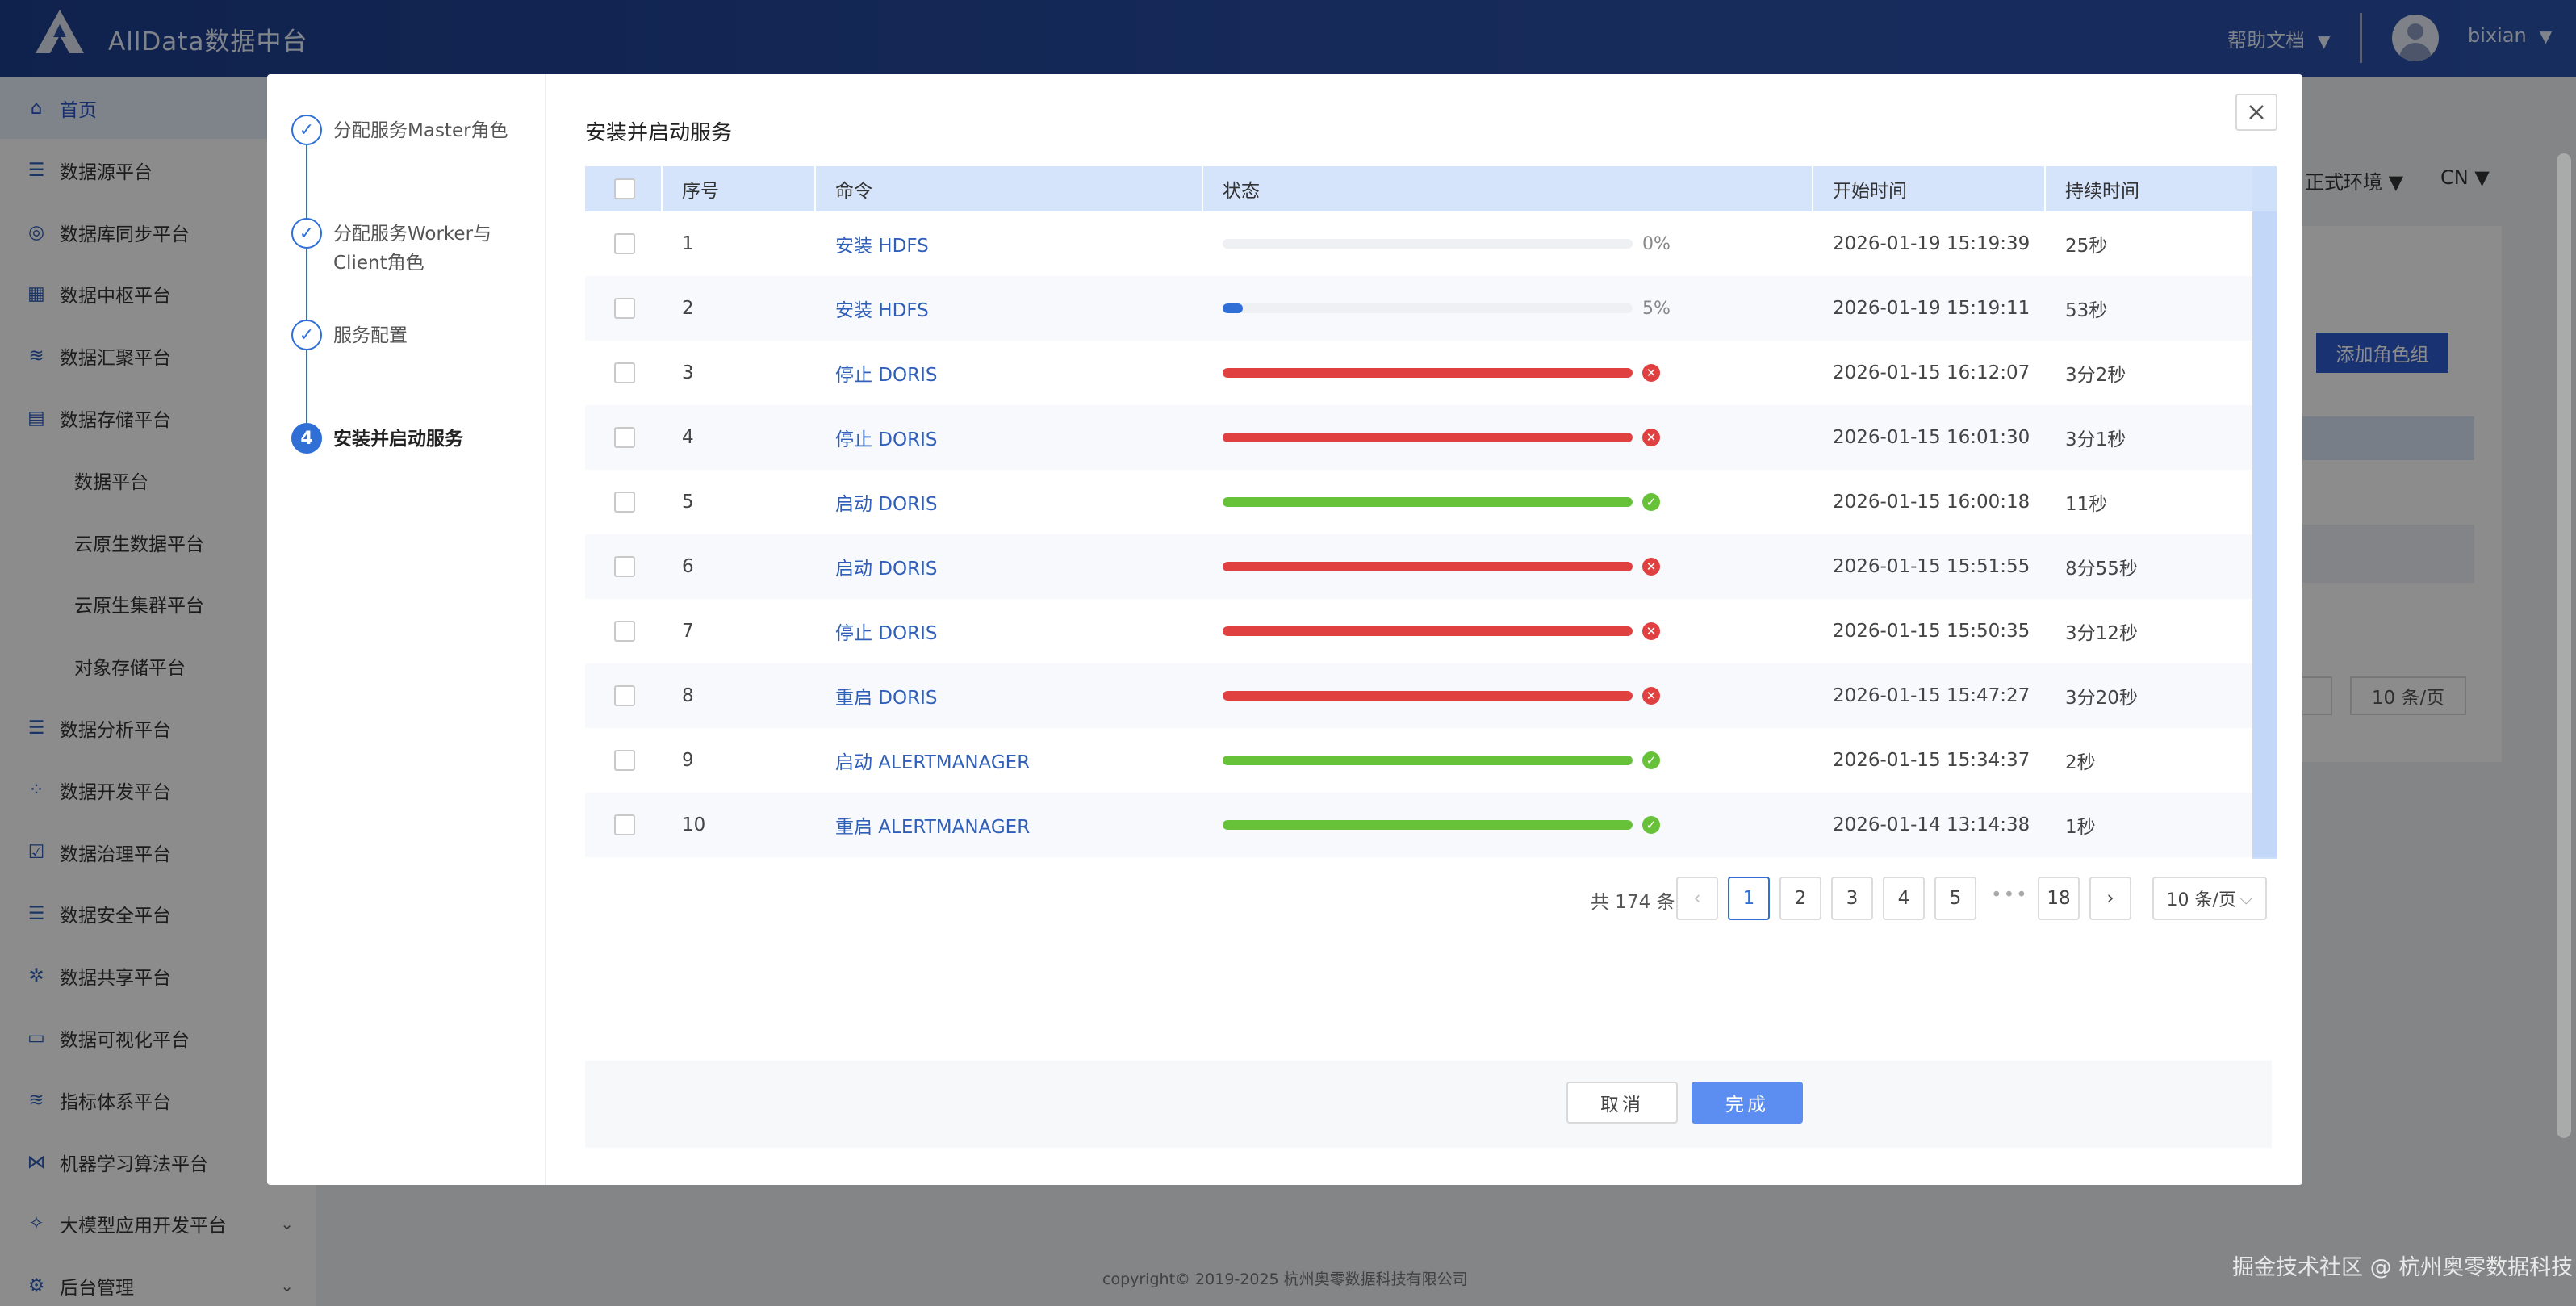  Describe the element at coordinates (1622, 1103) in the screenshot. I see `cancel-button: 取消` at that location.